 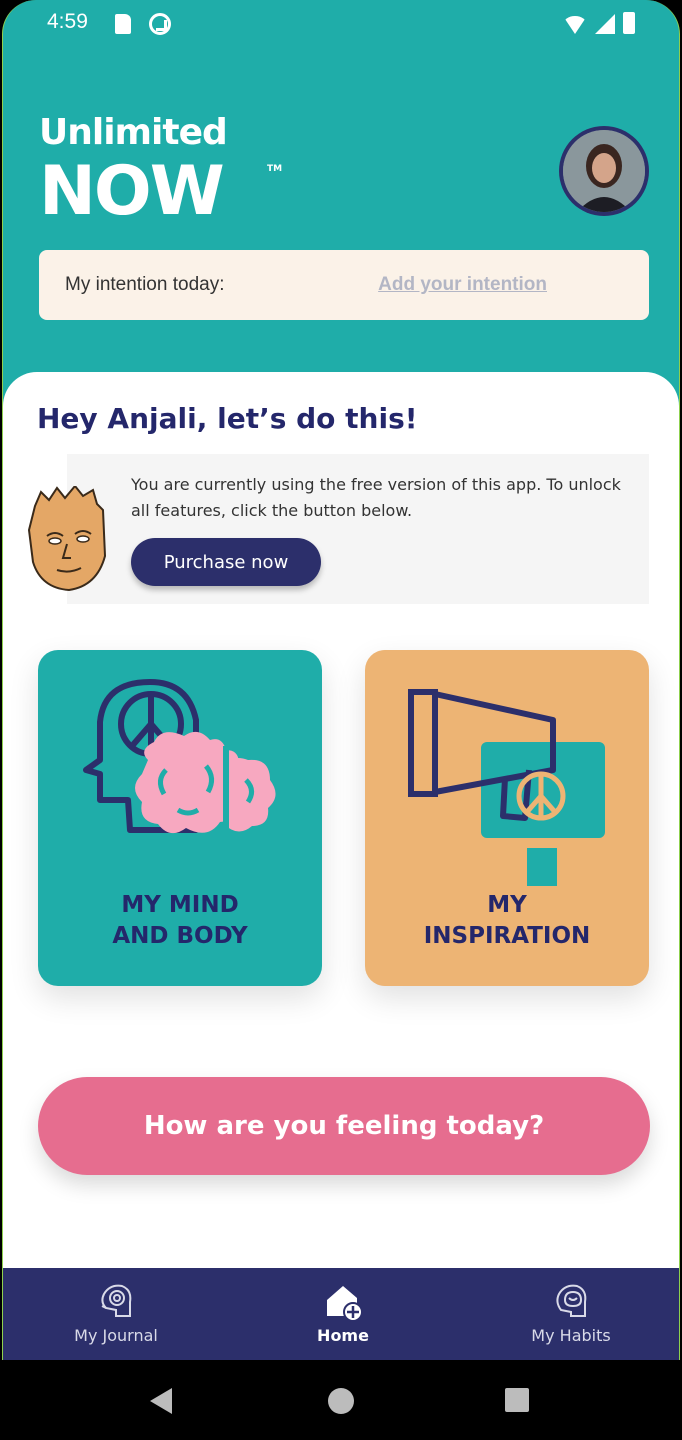 What do you see at coordinates (517, 1400) in the screenshot?
I see `recent-apps-icon` at bounding box center [517, 1400].